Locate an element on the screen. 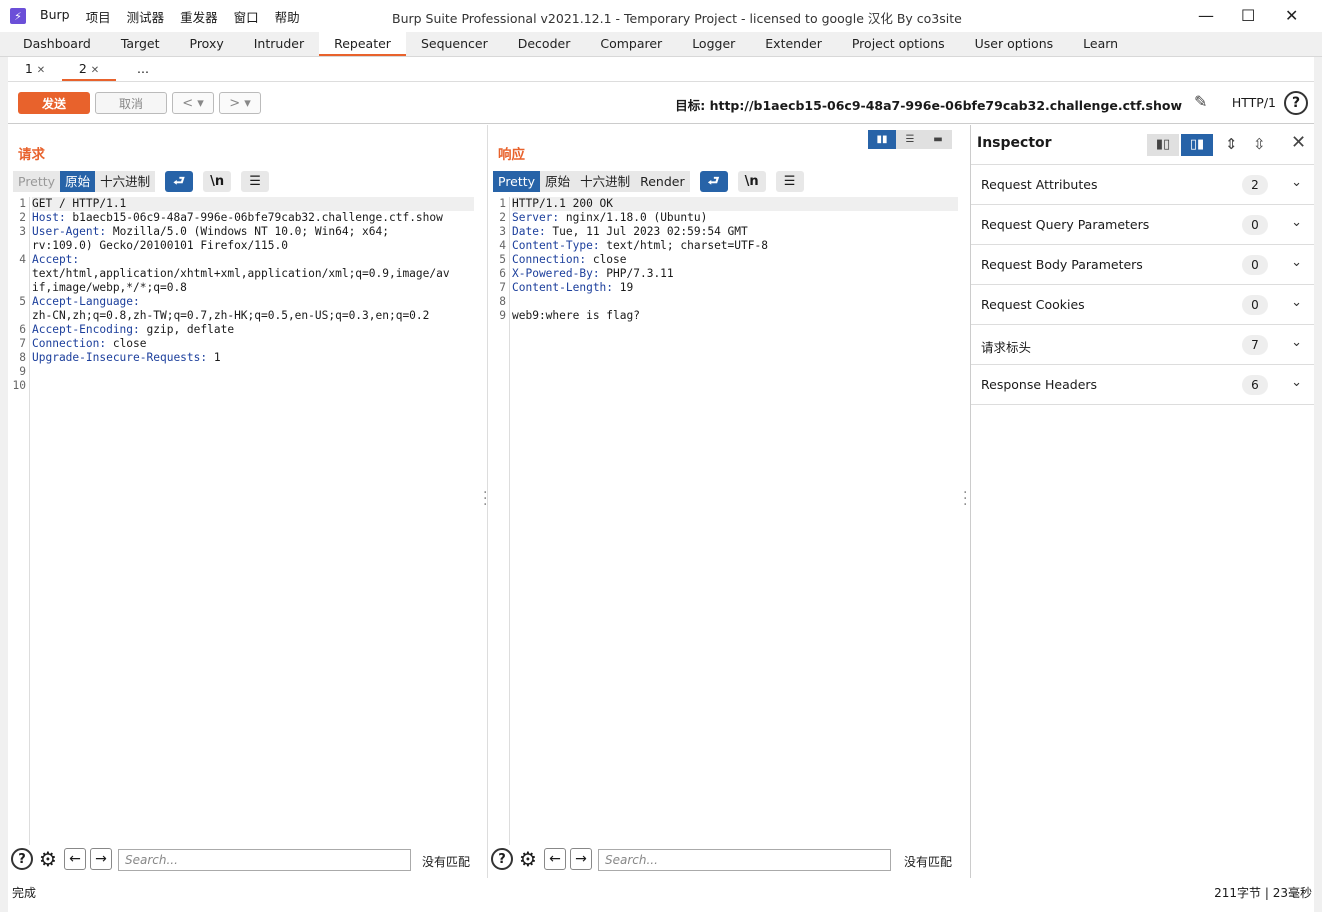  tab-extender: Extender is located at coordinates (793, 44).